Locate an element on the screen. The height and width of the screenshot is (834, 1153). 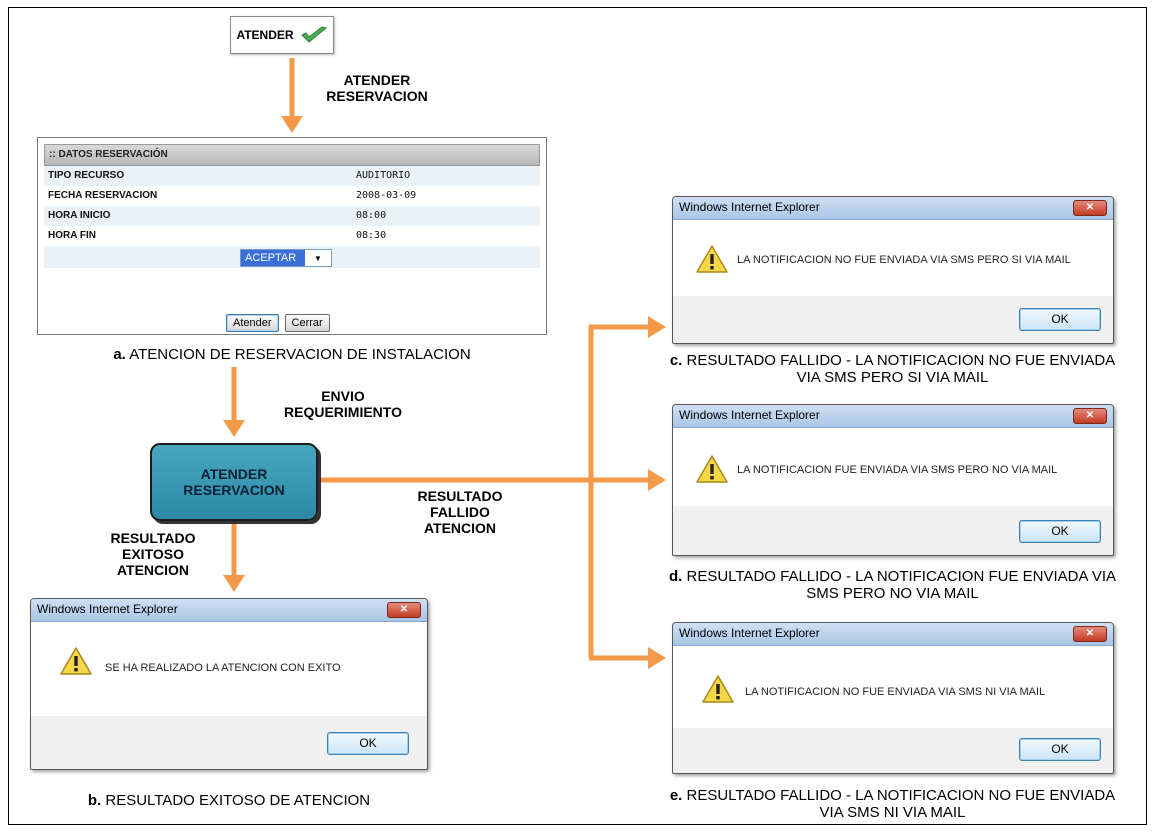
form-value: 08:00 is located at coordinates (371, 215).